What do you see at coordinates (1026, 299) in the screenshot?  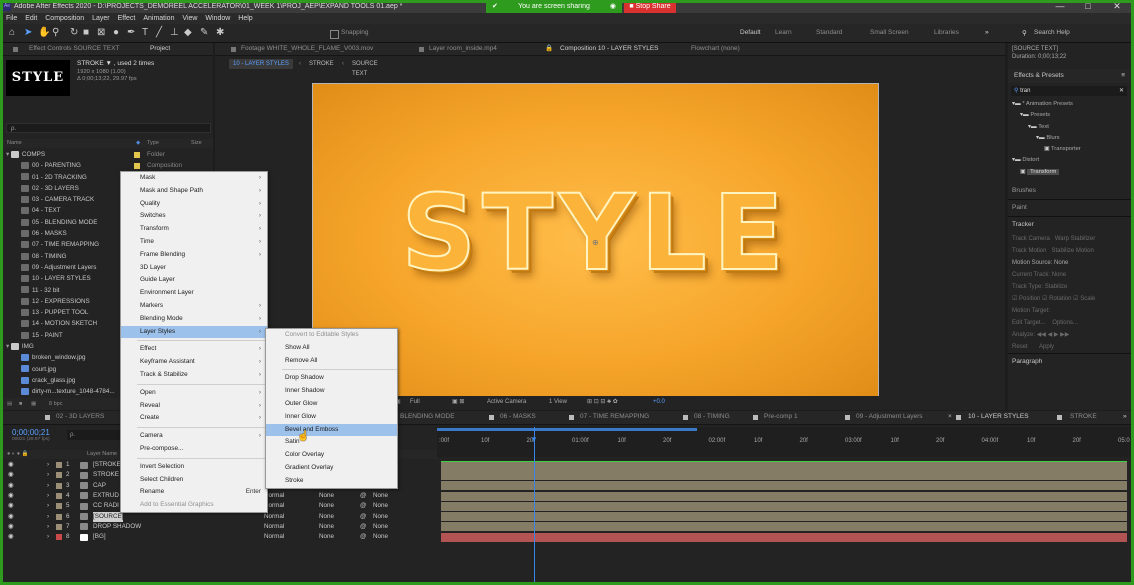 I see `position-checkbox: ☑ Position` at bounding box center [1026, 299].